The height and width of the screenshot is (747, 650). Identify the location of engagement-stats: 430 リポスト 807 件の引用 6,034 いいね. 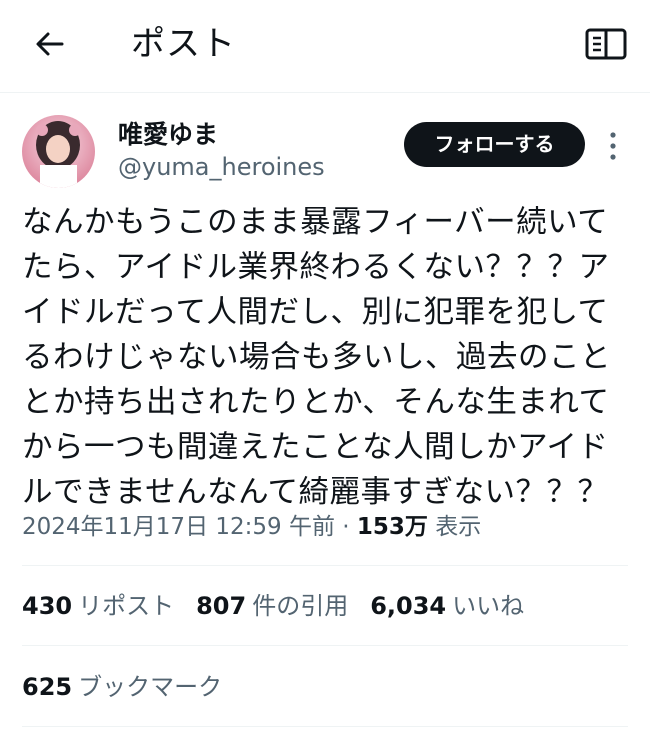
(284, 606).